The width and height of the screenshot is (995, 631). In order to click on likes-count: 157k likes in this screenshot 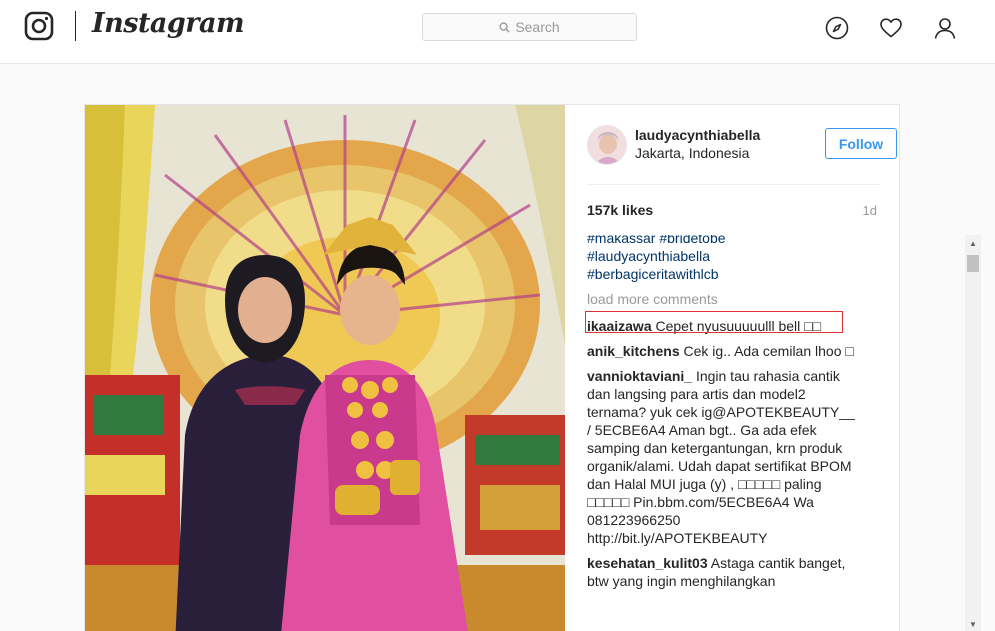, I will do `click(620, 210)`.